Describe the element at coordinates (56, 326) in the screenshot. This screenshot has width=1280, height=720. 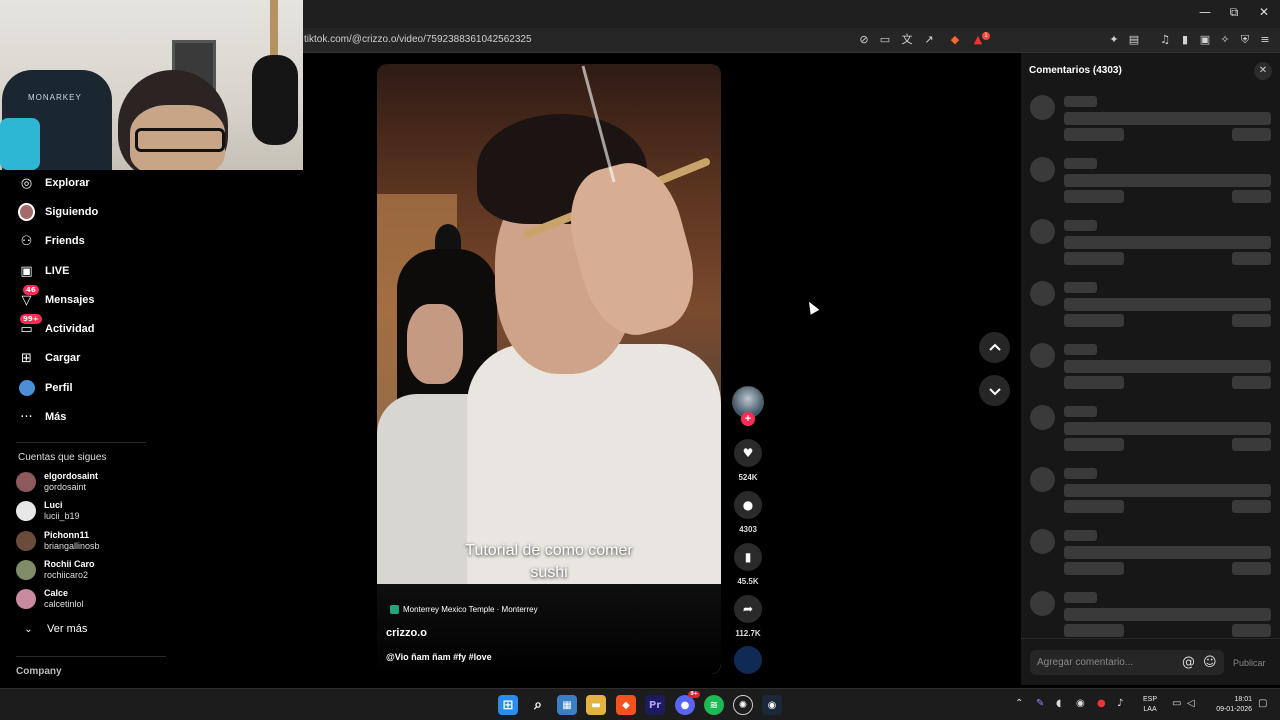
I see `nav-actividad: ▭ 99+ Actividad` at that location.